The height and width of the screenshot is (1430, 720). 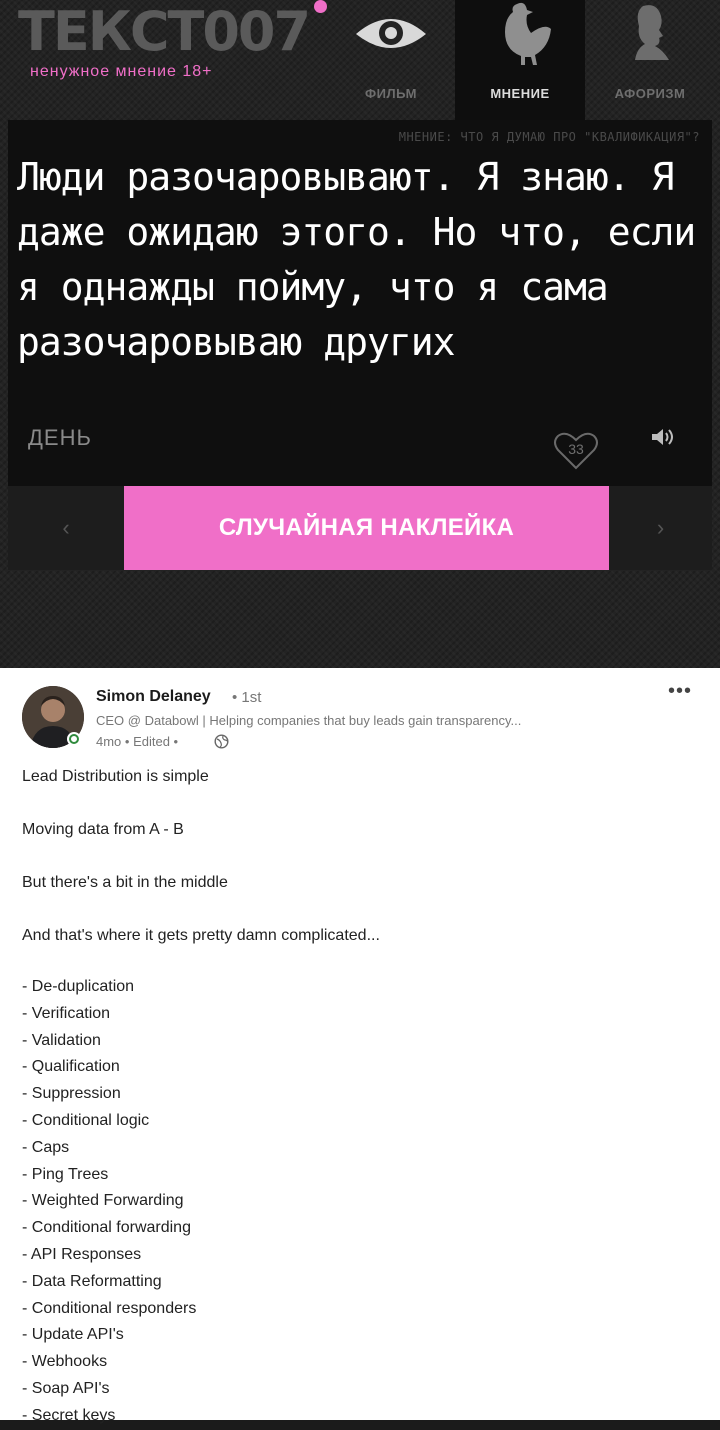 What do you see at coordinates (65, 1174) in the screenshot?
I see `list-item: - Ping Trees` at bounding box center [65, 1174].